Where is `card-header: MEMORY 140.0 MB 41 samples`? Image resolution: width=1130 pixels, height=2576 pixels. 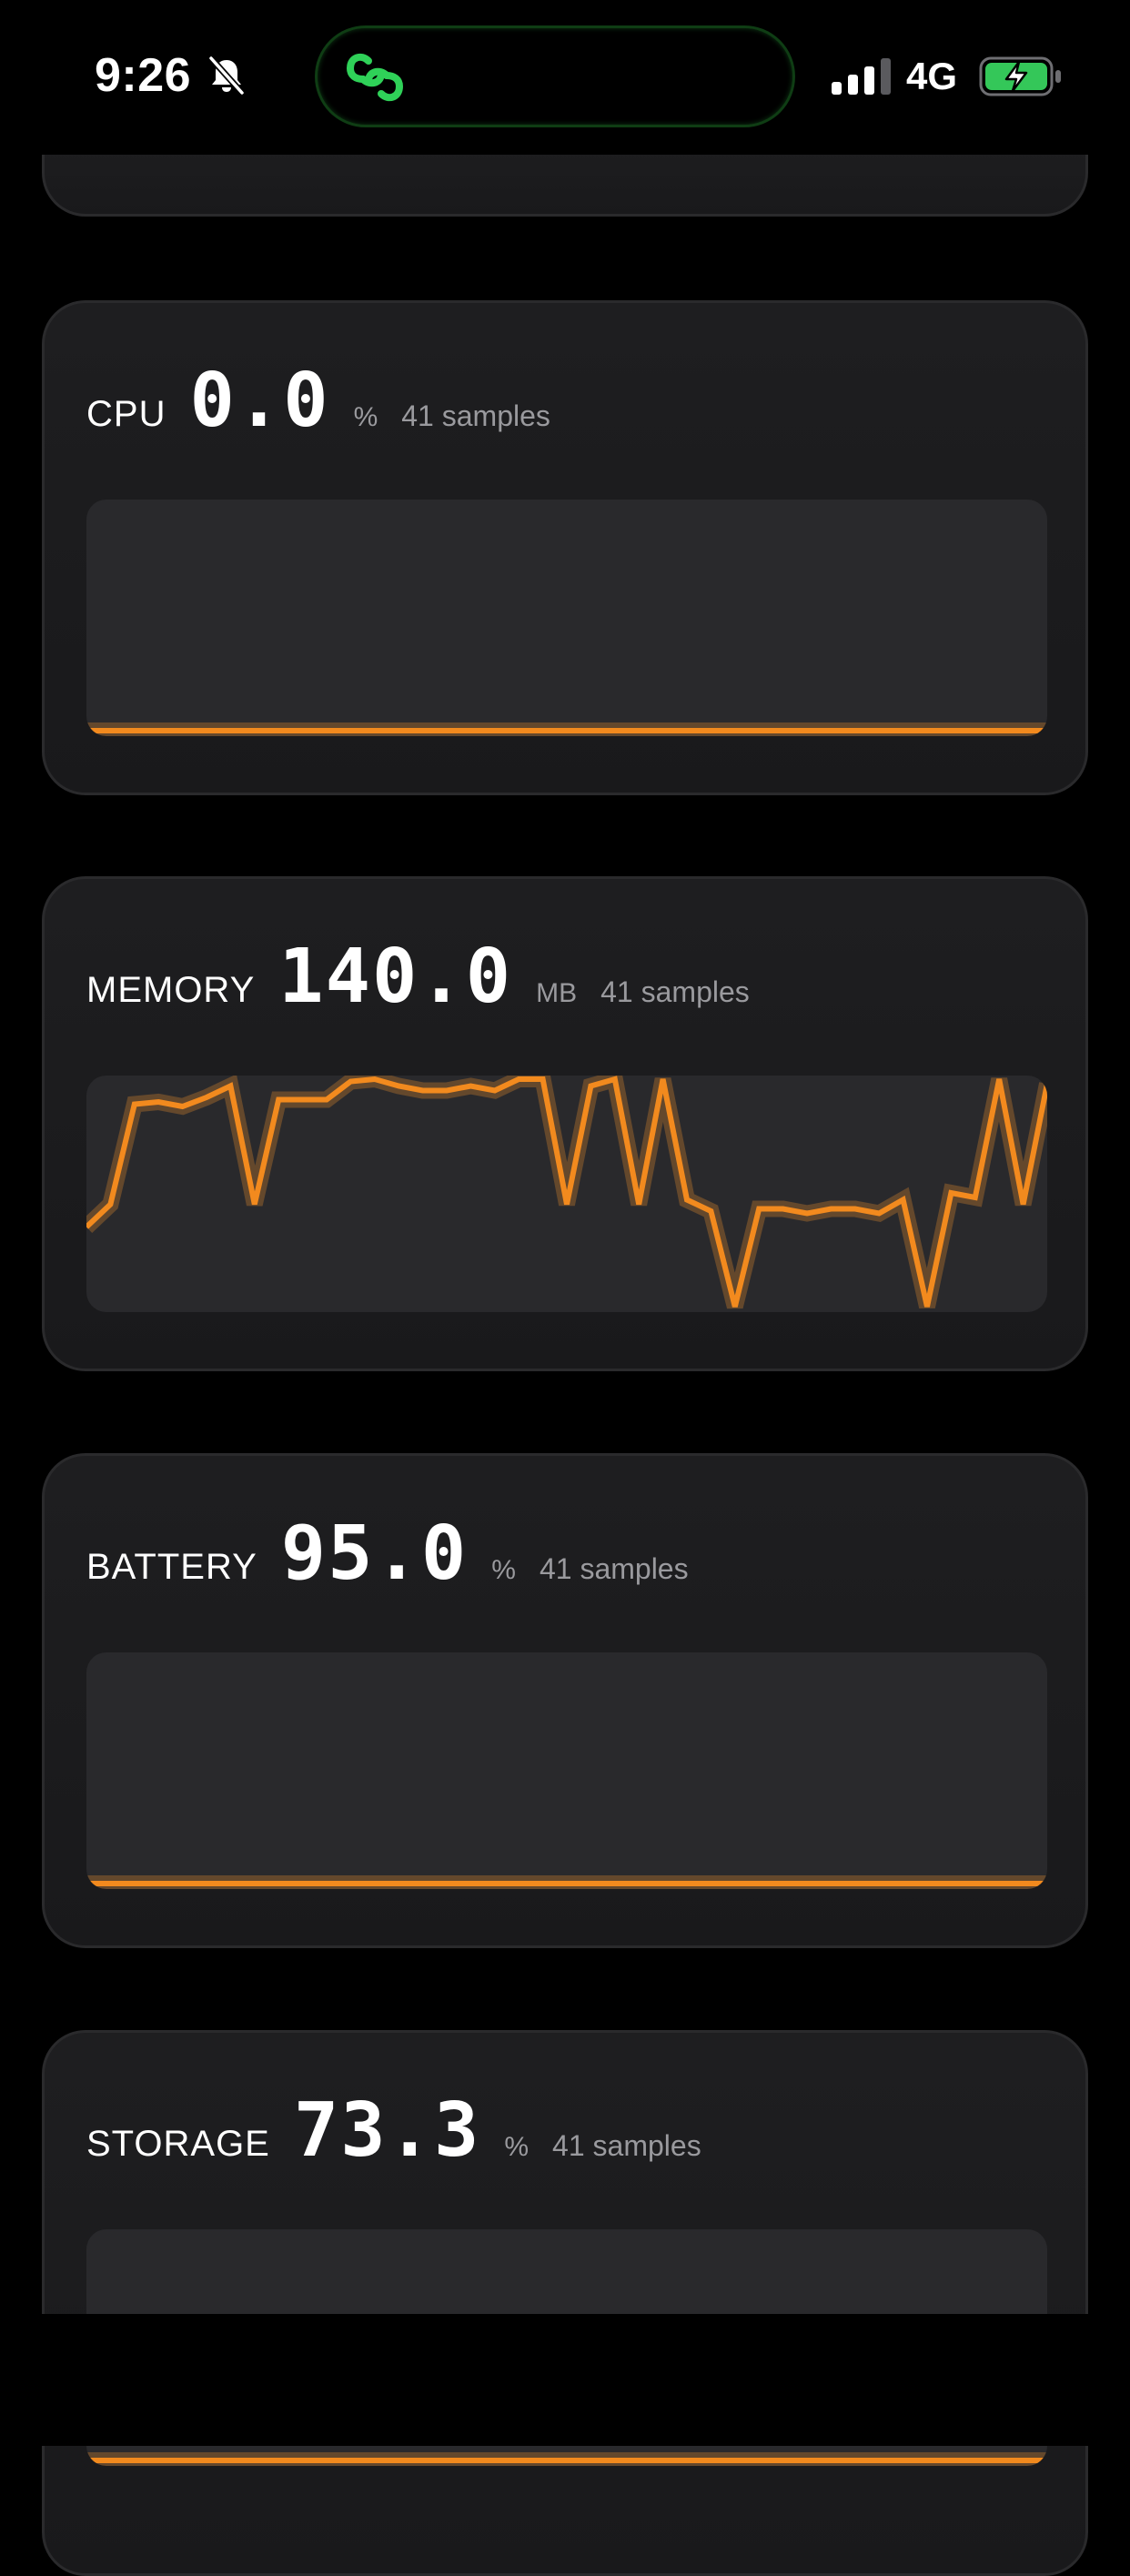 card-header: MEMORY 140.0 MB 41 samples is located at coordinates (418, 984).